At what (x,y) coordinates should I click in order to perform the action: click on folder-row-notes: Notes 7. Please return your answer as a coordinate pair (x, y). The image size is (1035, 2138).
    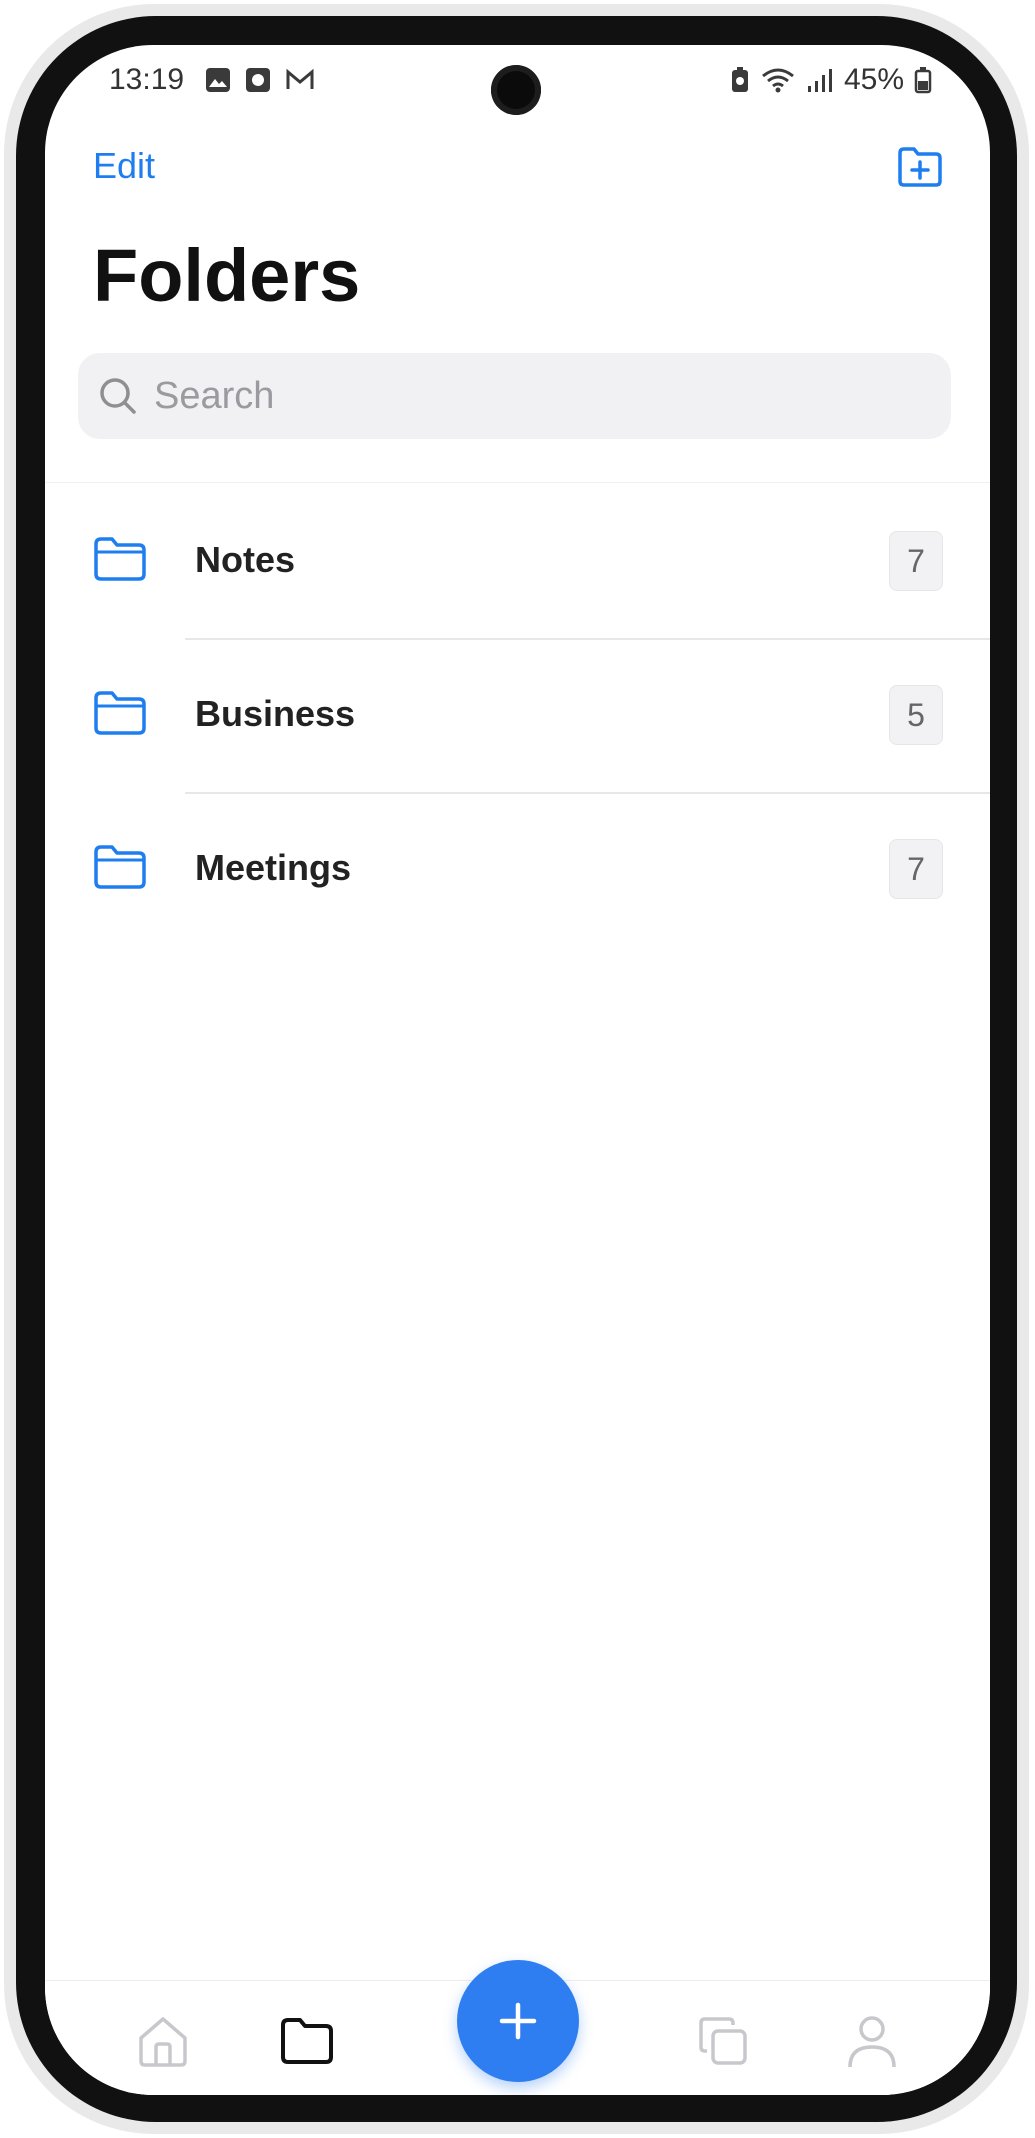
    Looking at the image, I should click on (517, 563).